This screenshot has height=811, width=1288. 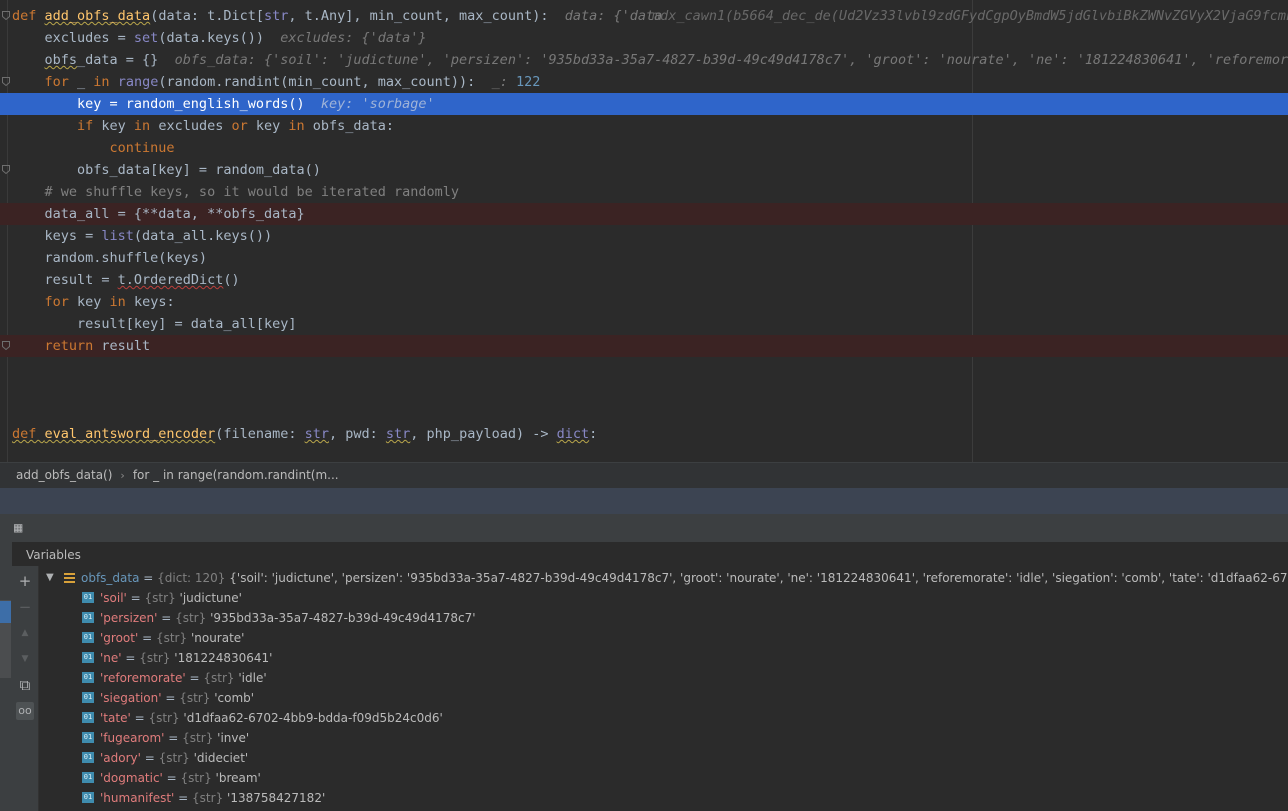 What do you see at coordinates (208, 598) in the screenshot?
I see `variable-value: 'judictune'` at bounding box center [208, 598].